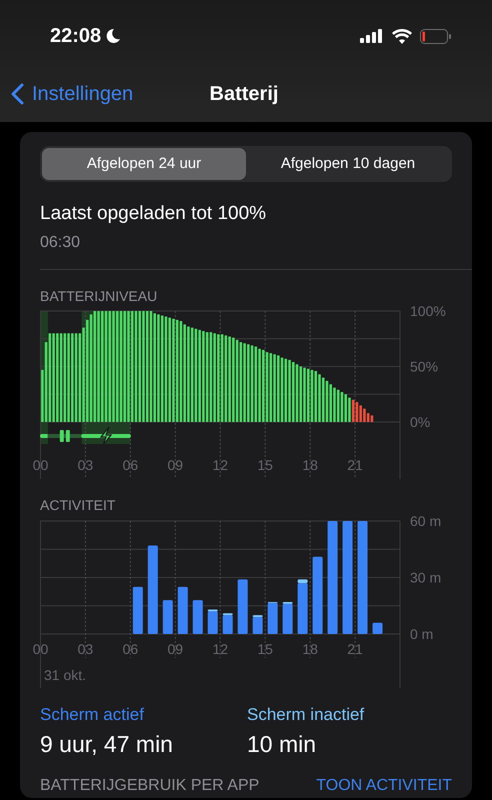  What do you see at coordinates (244, 94) in the screenshot?
I see `page-title: Batterij` at bounding box center [244, 94].